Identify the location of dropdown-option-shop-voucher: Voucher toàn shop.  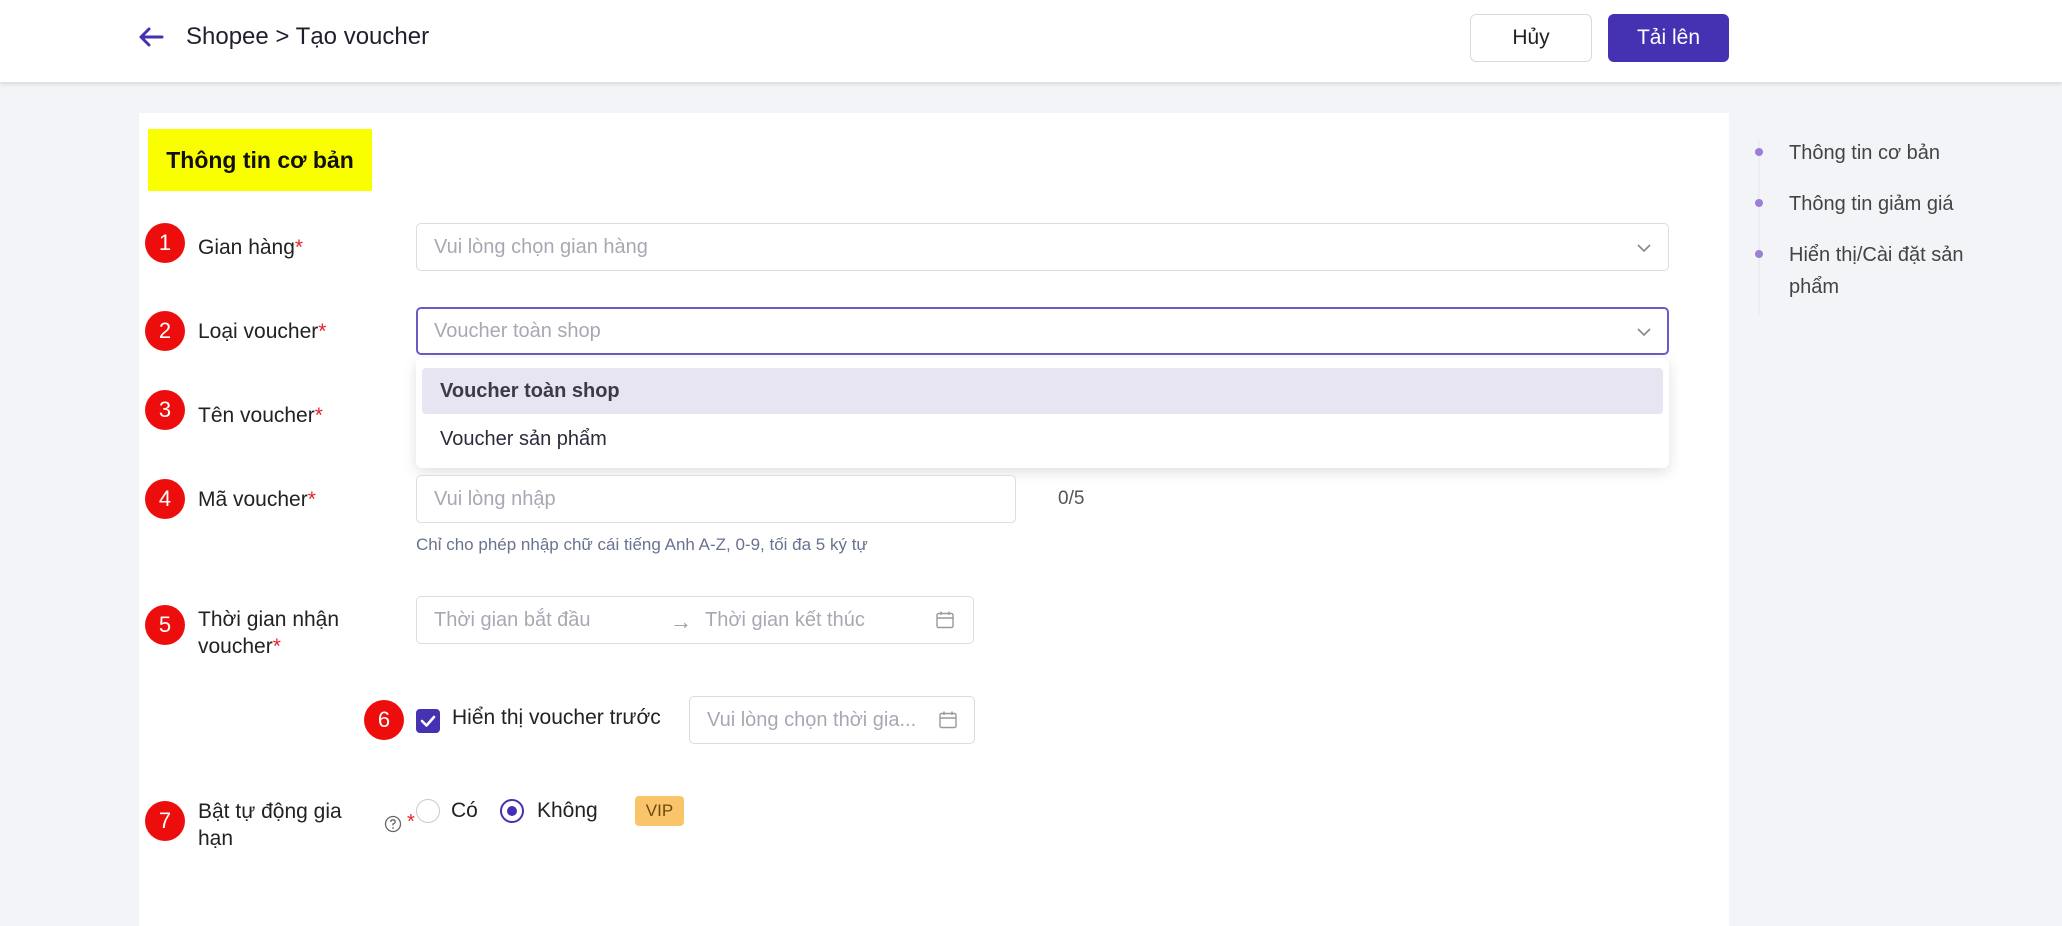
(1042, 391).